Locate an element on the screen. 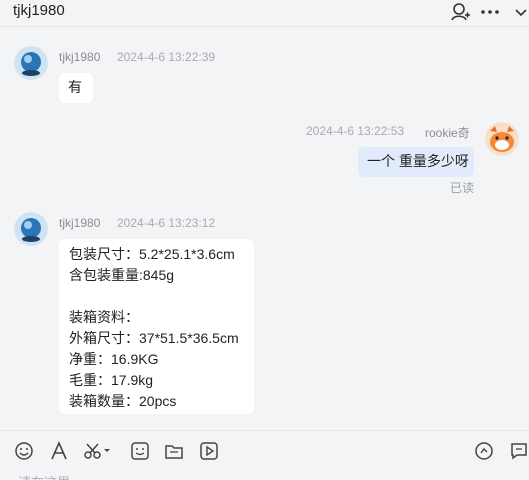 This screenshot has width=529, height=480. message-text: 外箱尺寸：37*51.5*36.5cm is located at coordinates (154, 338).